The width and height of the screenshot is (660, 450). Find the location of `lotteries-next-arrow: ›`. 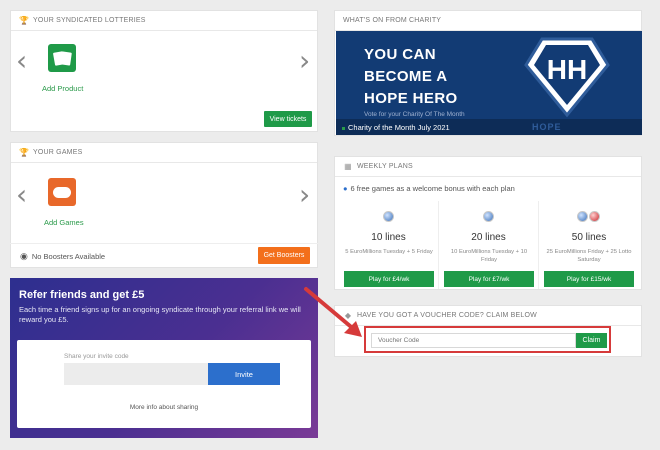

lotteries-next-arrow: › is located at coordinates (304, 61).